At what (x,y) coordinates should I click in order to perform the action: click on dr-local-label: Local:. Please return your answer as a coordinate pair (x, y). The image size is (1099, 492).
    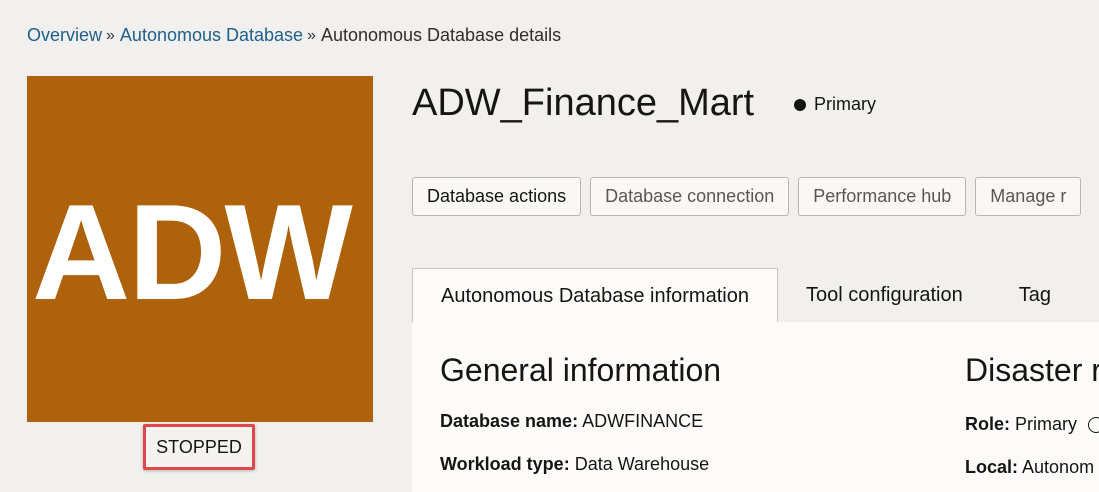
    Looking at the image, I should click on (992, 467).